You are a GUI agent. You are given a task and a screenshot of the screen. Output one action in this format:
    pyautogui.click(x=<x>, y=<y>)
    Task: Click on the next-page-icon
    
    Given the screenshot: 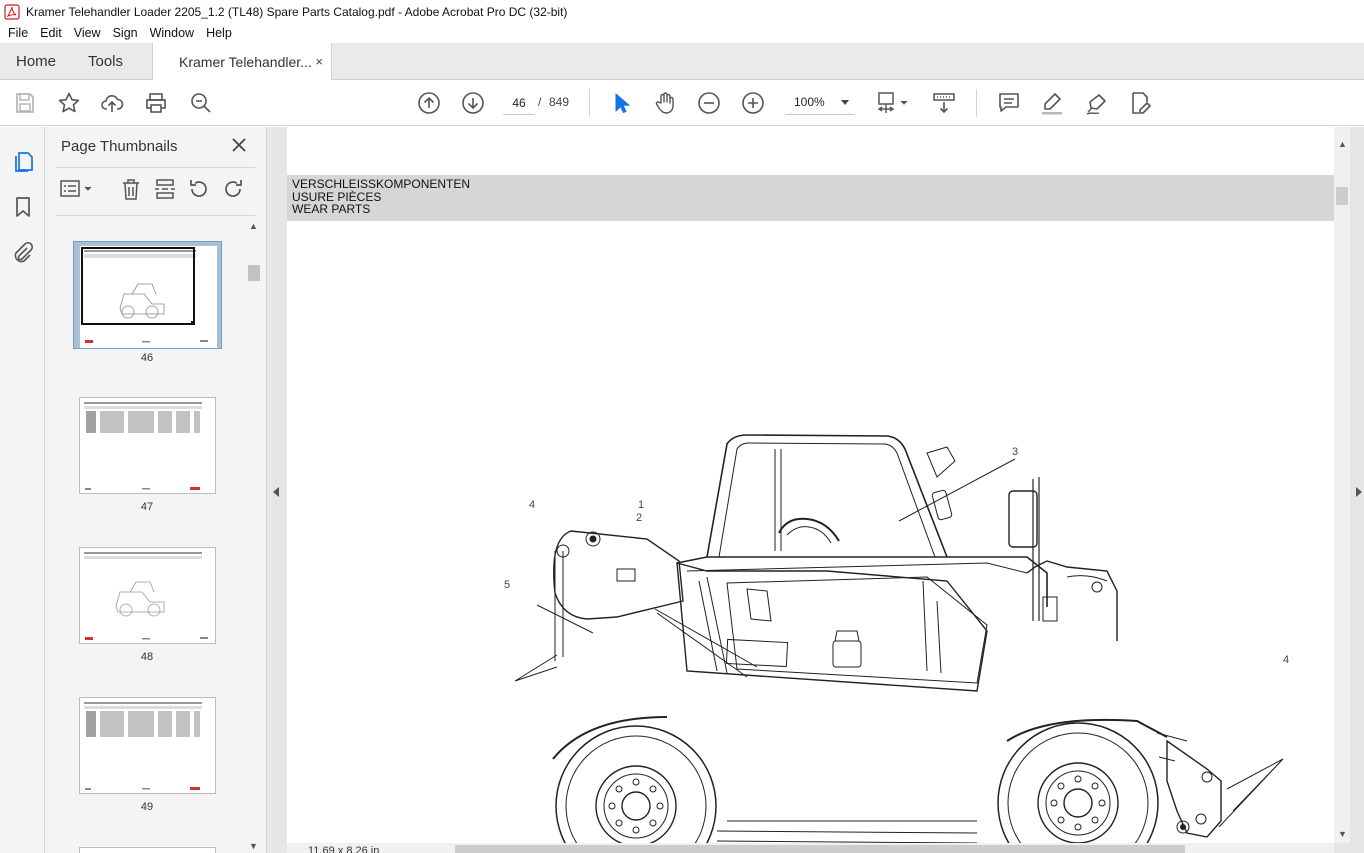 What is the action you would take?
    pyautogui.click(x=473, y=103)
    